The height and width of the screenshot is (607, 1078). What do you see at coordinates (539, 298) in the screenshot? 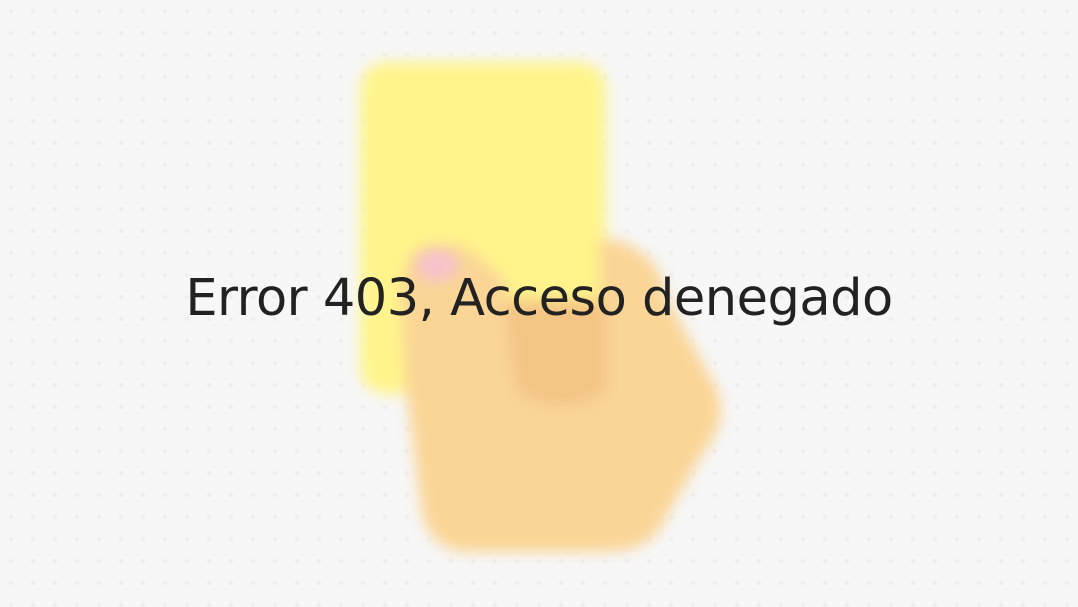
I see `error-message-heading: Error 403, Acceso denegado` at bounding box center [539, 298].